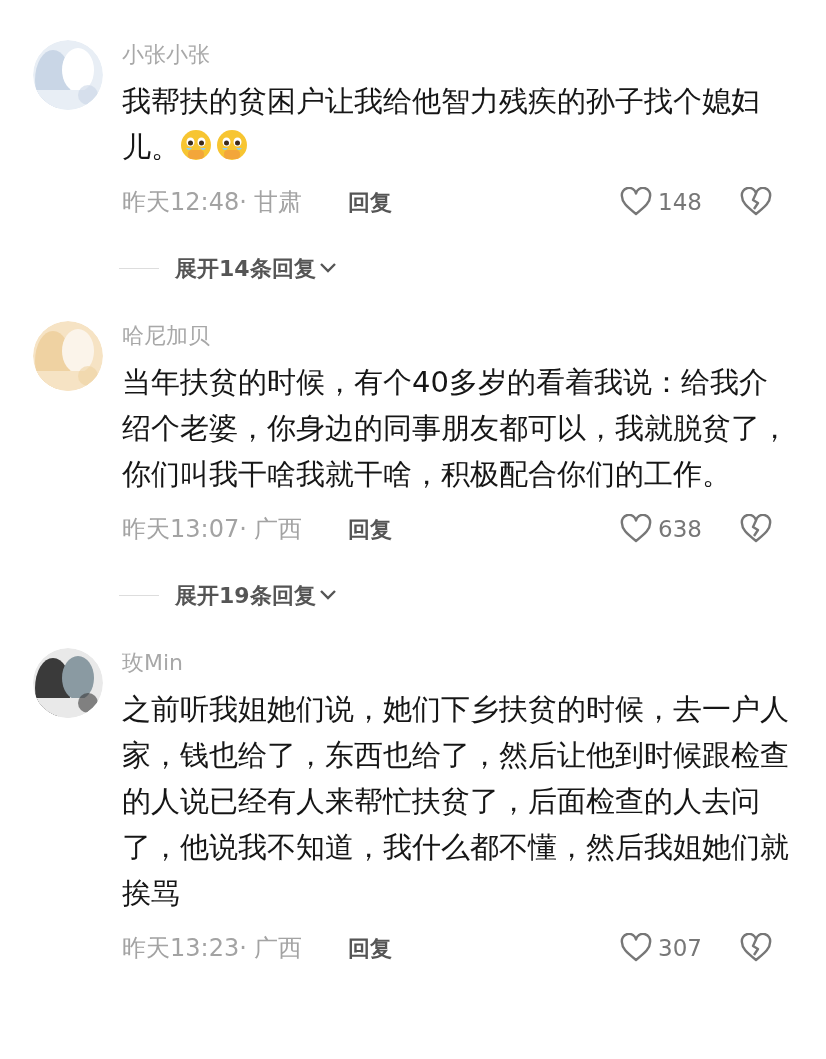 The image size is (826, 1059). What do you see at coordinates (213, 202) in the screenshot?
I see `timestamp-location: 昨天12:48· 甘肃` at bounding box center [213, 202].